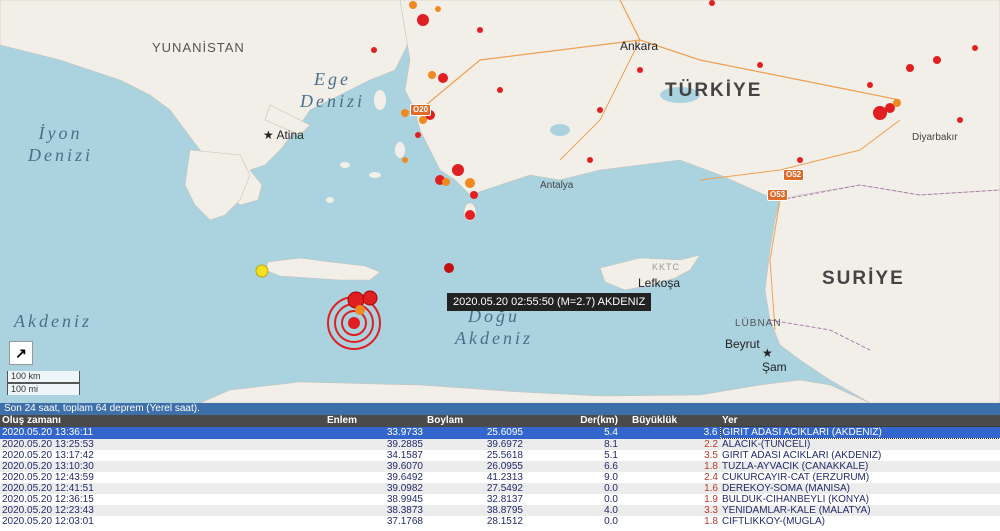 Image resolution: width=1000 pixels, height=531 pixels. I want to click on city-antalya: Antalya, so click(557, 185).